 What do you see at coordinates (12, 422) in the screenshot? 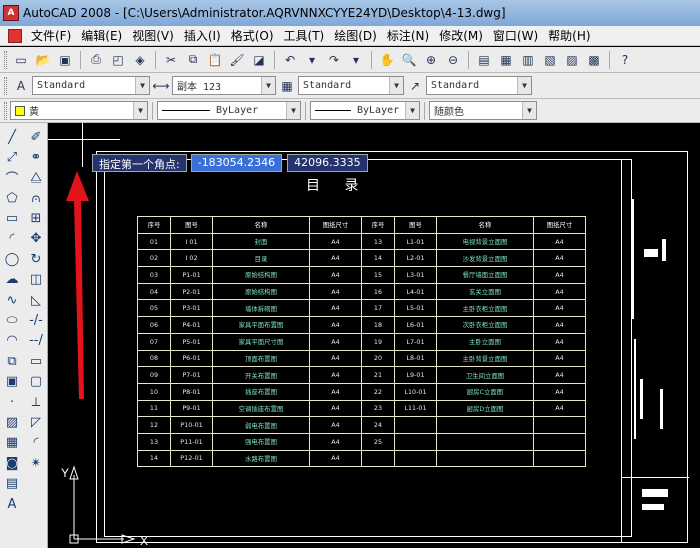
I see `hatch-icon: ▨` at bounding box center [12, 422].